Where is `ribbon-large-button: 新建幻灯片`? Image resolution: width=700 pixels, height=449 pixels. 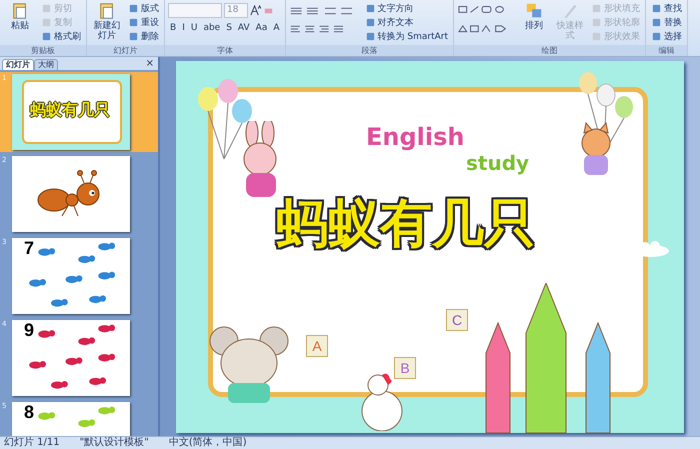
ribbon-large-button: 新建幻灯片 is located at coordinates (107, 21).